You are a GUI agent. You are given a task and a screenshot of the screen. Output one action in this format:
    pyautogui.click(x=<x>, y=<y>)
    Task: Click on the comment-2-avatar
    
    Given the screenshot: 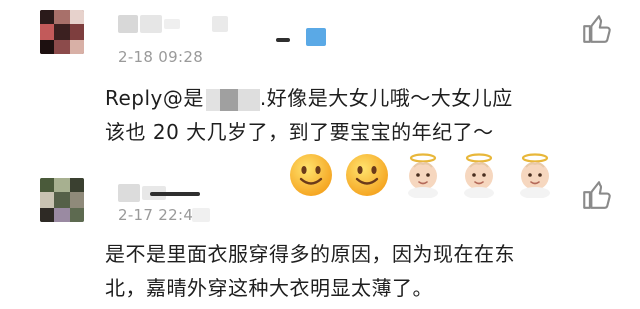 What is the action you would take?
    pyautogui.click(x=62, y=200)
    